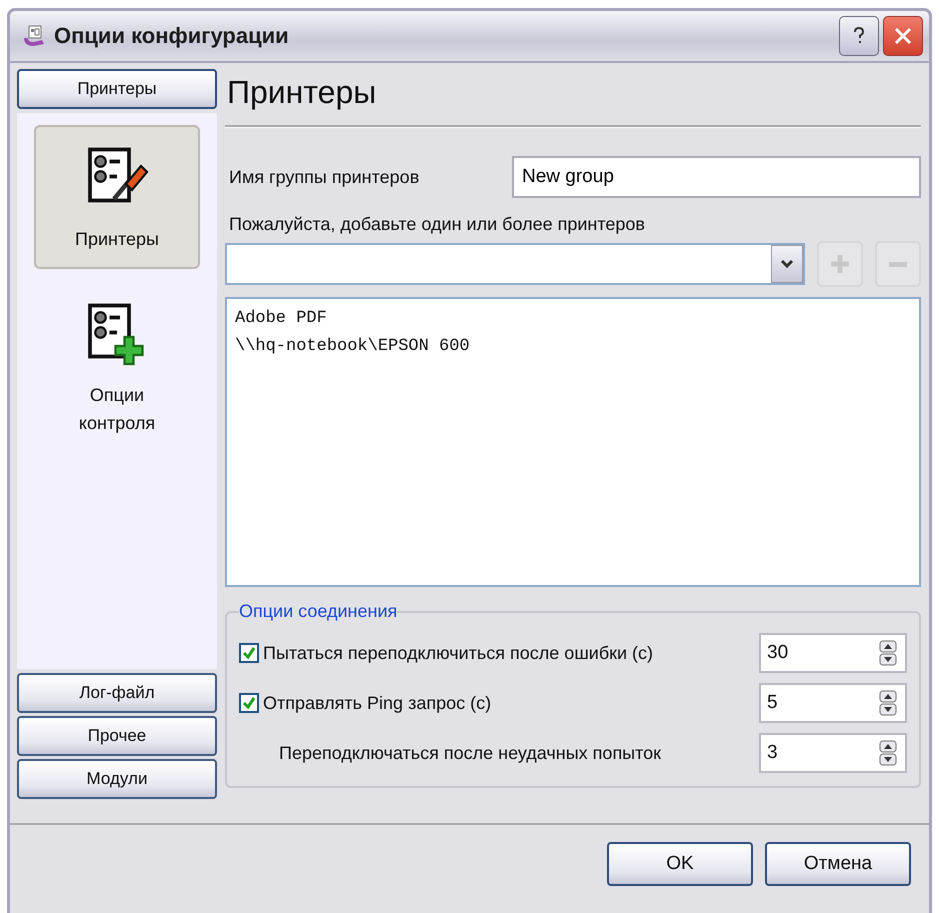  Describe the element at coordinates (117, 779) in the screenshot. I see `sidebar-group-button: Модули` at that location.